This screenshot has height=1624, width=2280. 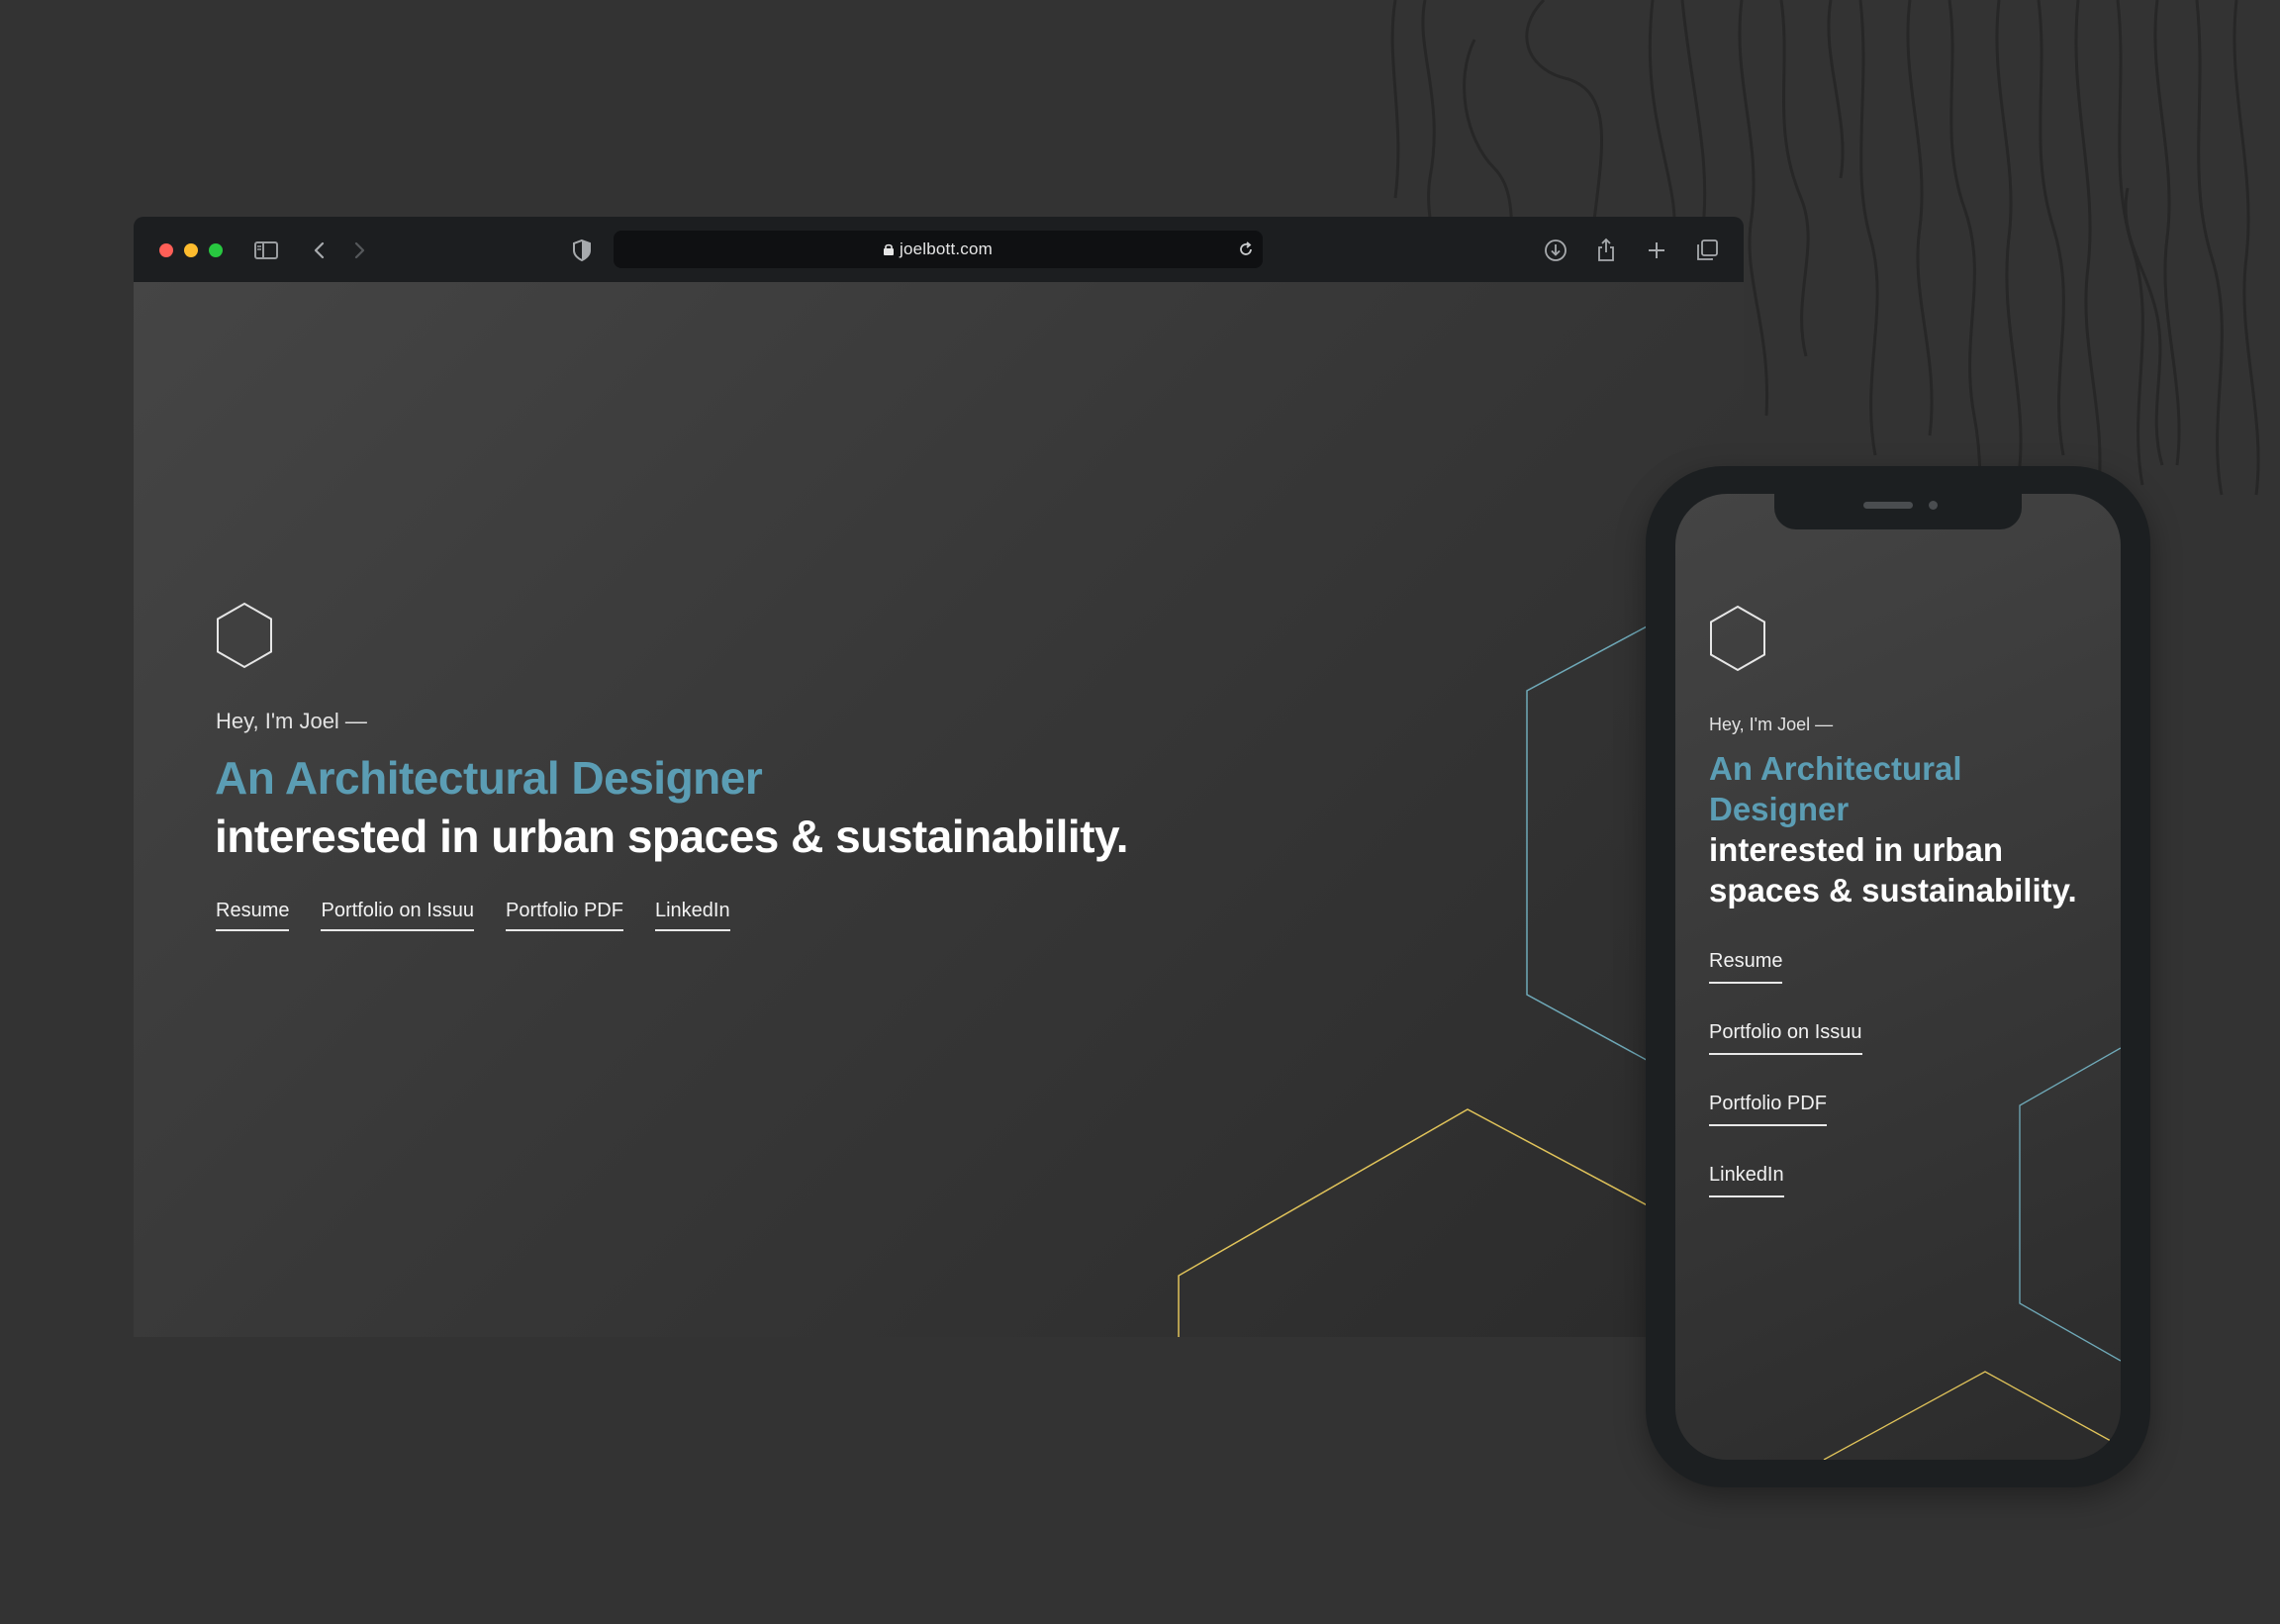 What do you see at coordinates (1246, 249) in the screenshot?
I see `reload-icon` at bounding box center [1246, 249].